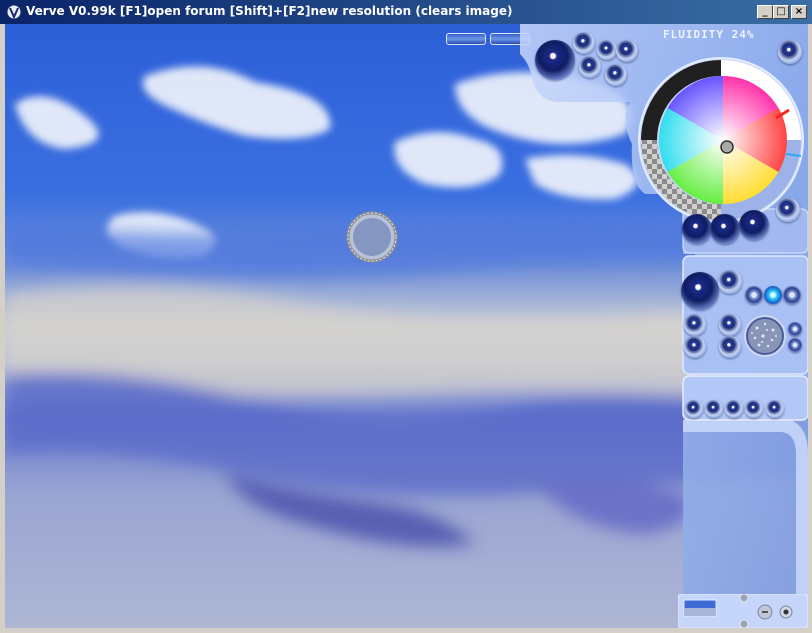  I want to click on preset-swatch-icon, so click(743, 611).